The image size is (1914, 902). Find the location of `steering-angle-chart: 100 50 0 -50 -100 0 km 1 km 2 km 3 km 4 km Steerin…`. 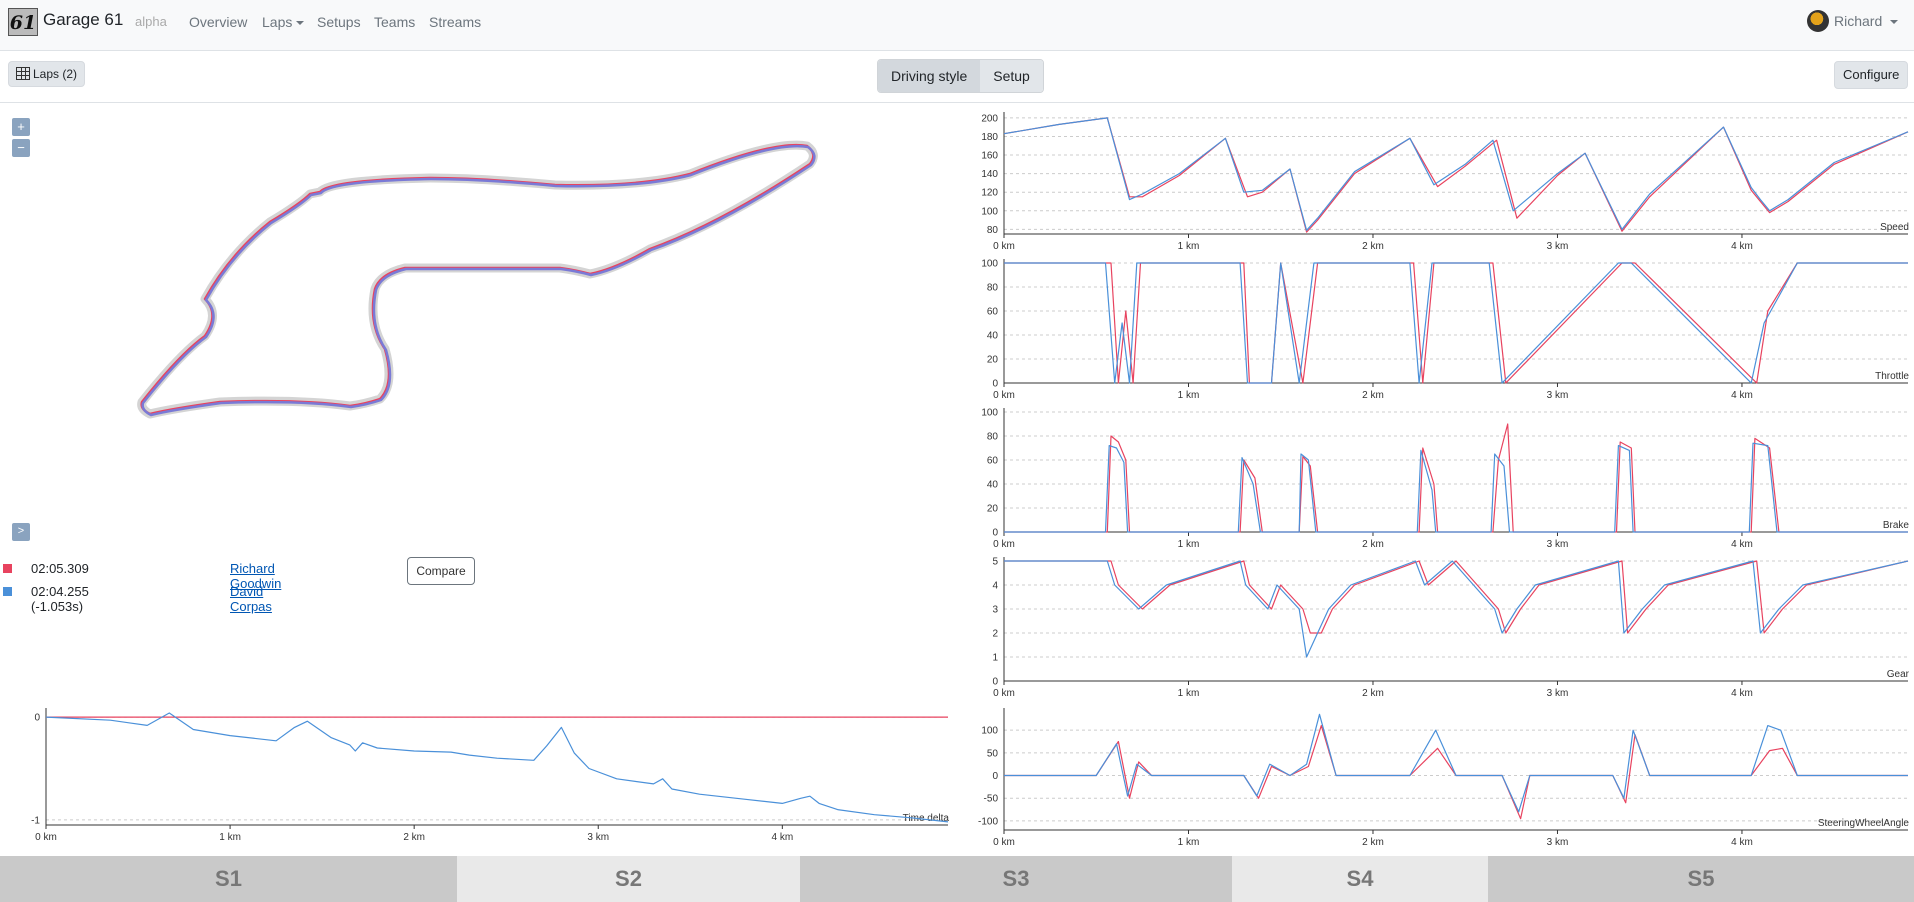

steering-angle-chart: 100 50 0 -50 -100 0 km 1 km 2 km 3 km 4 km Steerin… is located at coordinates (1437, 776).